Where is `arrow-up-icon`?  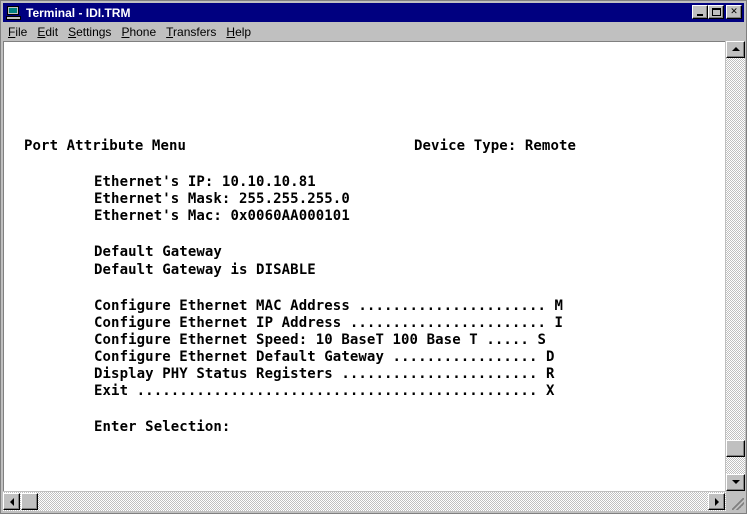 arrow-up-icon is located at coordinates (736, 49).